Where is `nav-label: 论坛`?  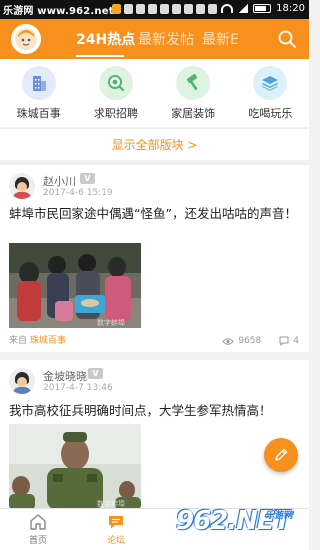 nav-label: 论坛 is located at coordinates (115, 541).